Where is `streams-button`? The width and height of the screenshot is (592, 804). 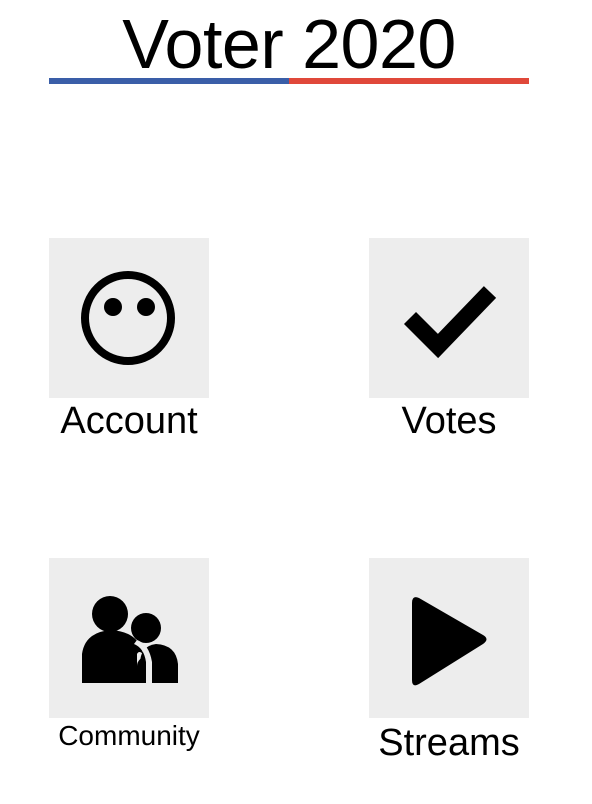 streams-button is located at coordinates (449, 638).